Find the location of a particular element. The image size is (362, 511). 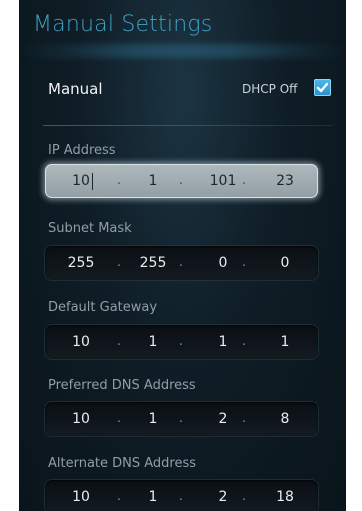

subnet-mask-octet-4: 0 is located at coordinates (285, 263).